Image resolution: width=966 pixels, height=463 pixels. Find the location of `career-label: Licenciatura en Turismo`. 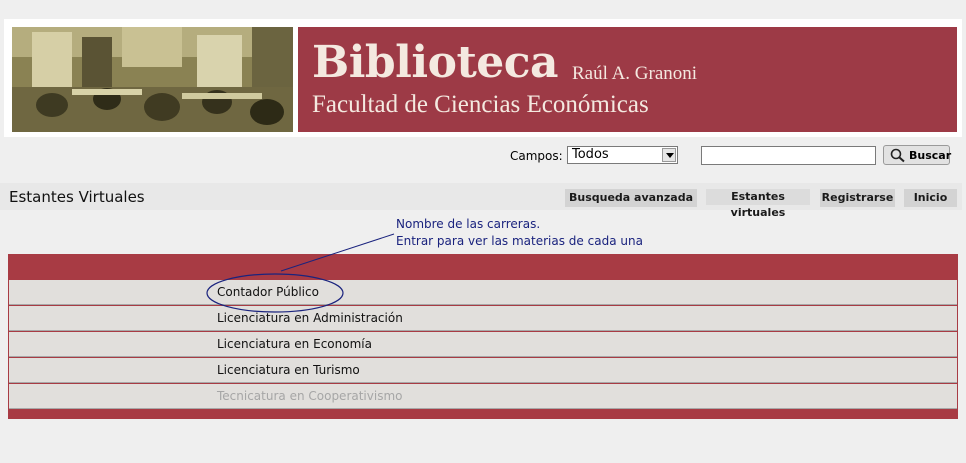

career-label: Licenciatura en Turismo is located at coordinates (288, 370).